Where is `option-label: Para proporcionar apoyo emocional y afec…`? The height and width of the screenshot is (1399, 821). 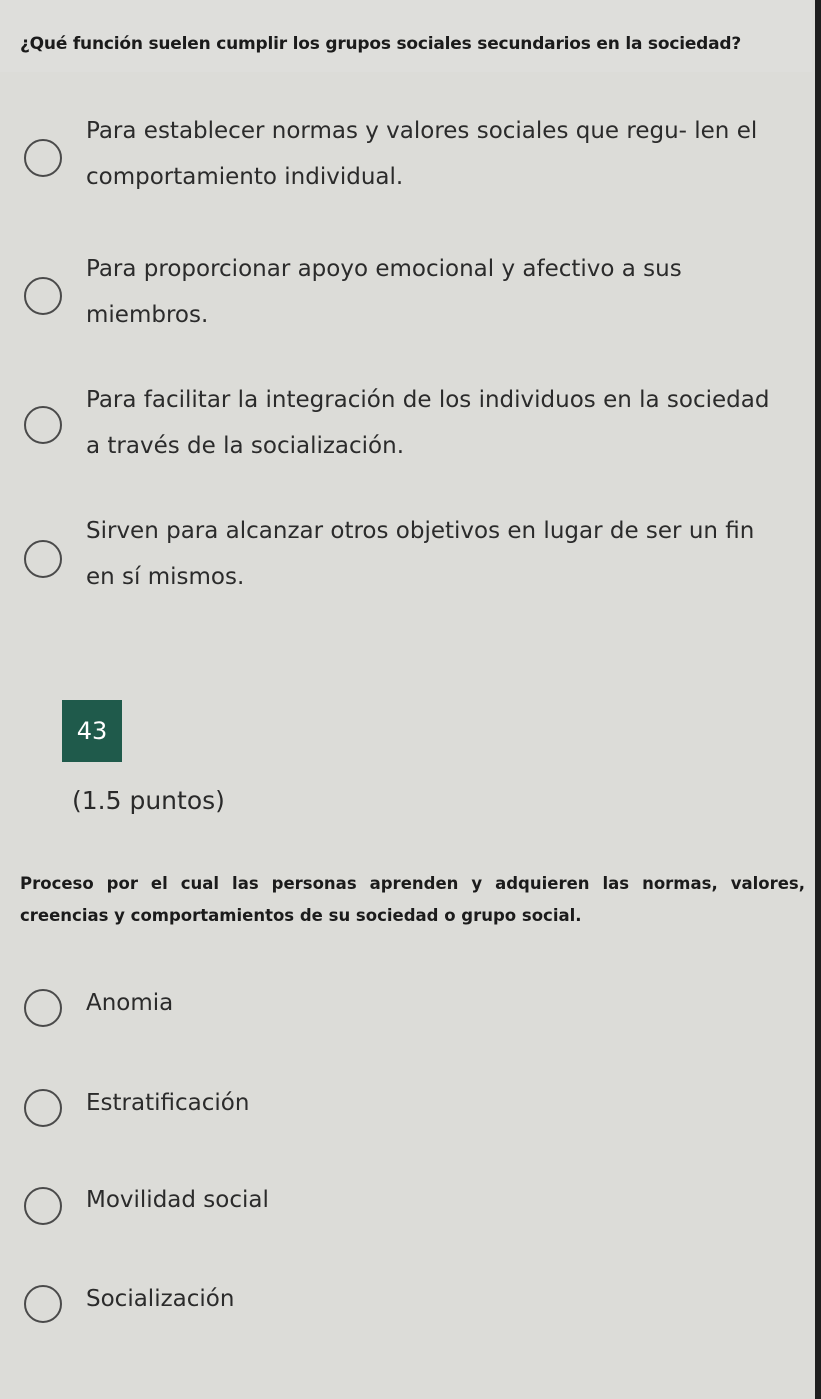 option-label: Para proporcionar apoyo emocional y afec… is located at coordinates (384, 292).